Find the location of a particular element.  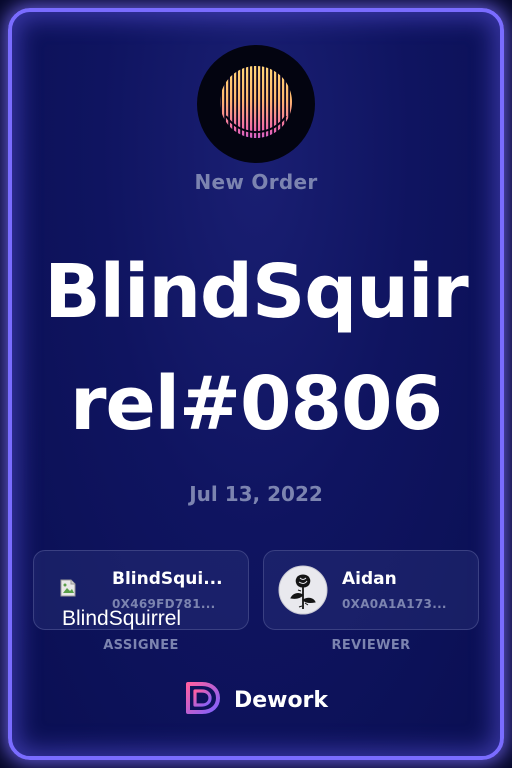

reviewer-name: Aidan is located at coordinates (369, 579).